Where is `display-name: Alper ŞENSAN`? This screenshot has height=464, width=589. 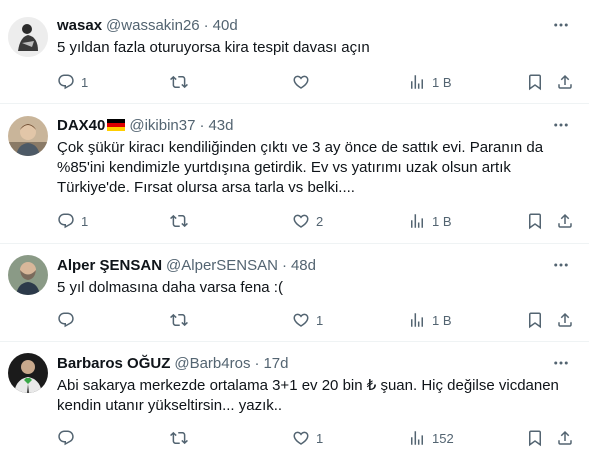
display-name: Alper ŞENSAN is located at coordinates (109, 265).